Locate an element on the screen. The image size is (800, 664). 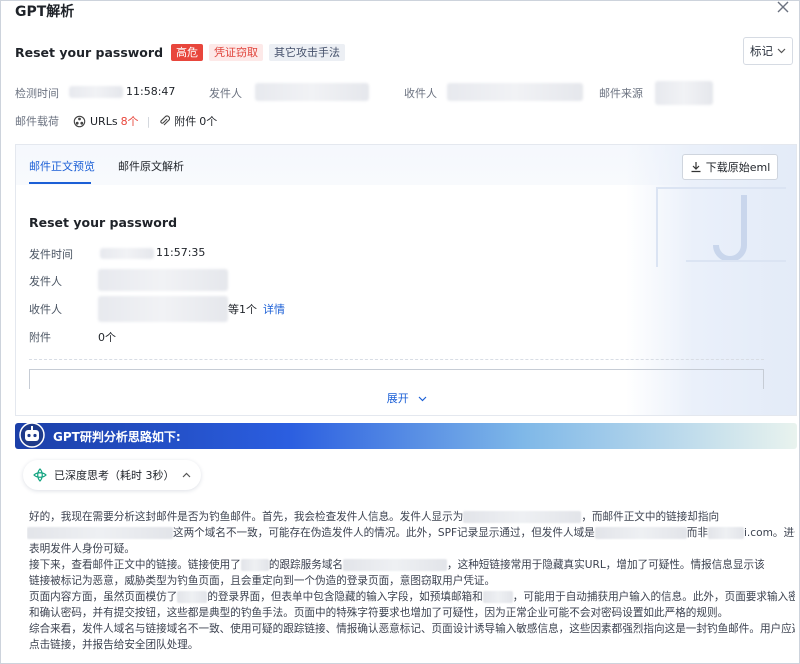
payload-row: 邮件载荷 URLs 8个 | 附件 0个 is located at coordinates (116, 121).